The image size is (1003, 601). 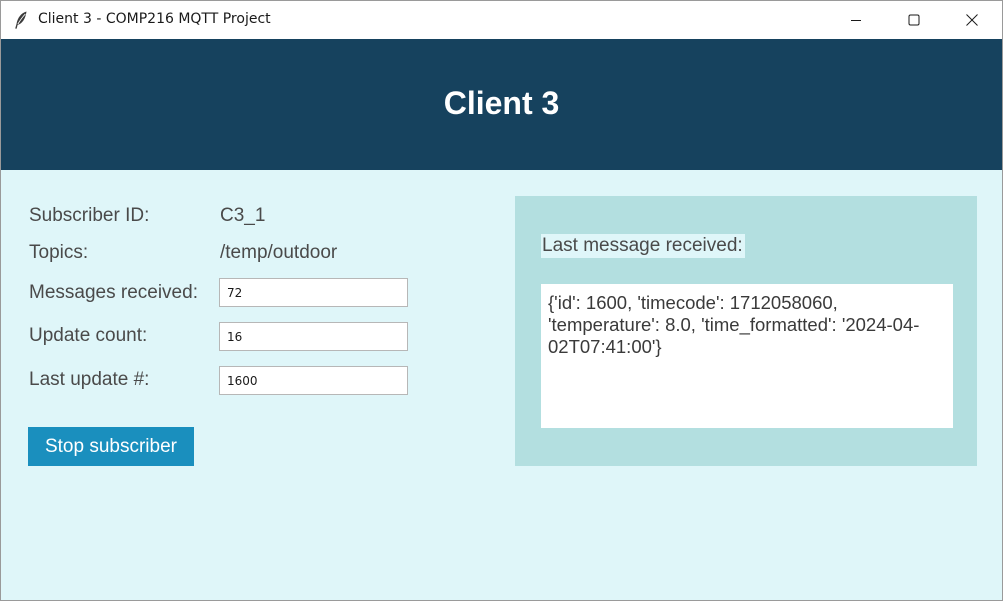 I want to click on subscriber-id-value: C3_1, so click(x=243, y=215).